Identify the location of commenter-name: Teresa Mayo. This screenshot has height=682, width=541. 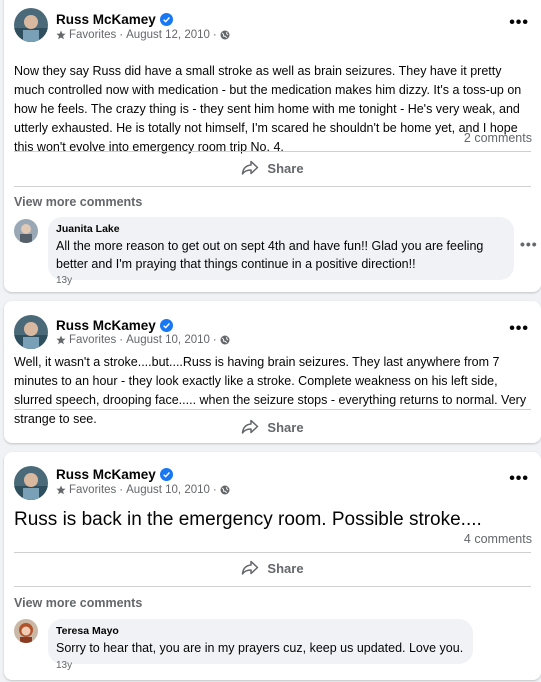
(259, 631).